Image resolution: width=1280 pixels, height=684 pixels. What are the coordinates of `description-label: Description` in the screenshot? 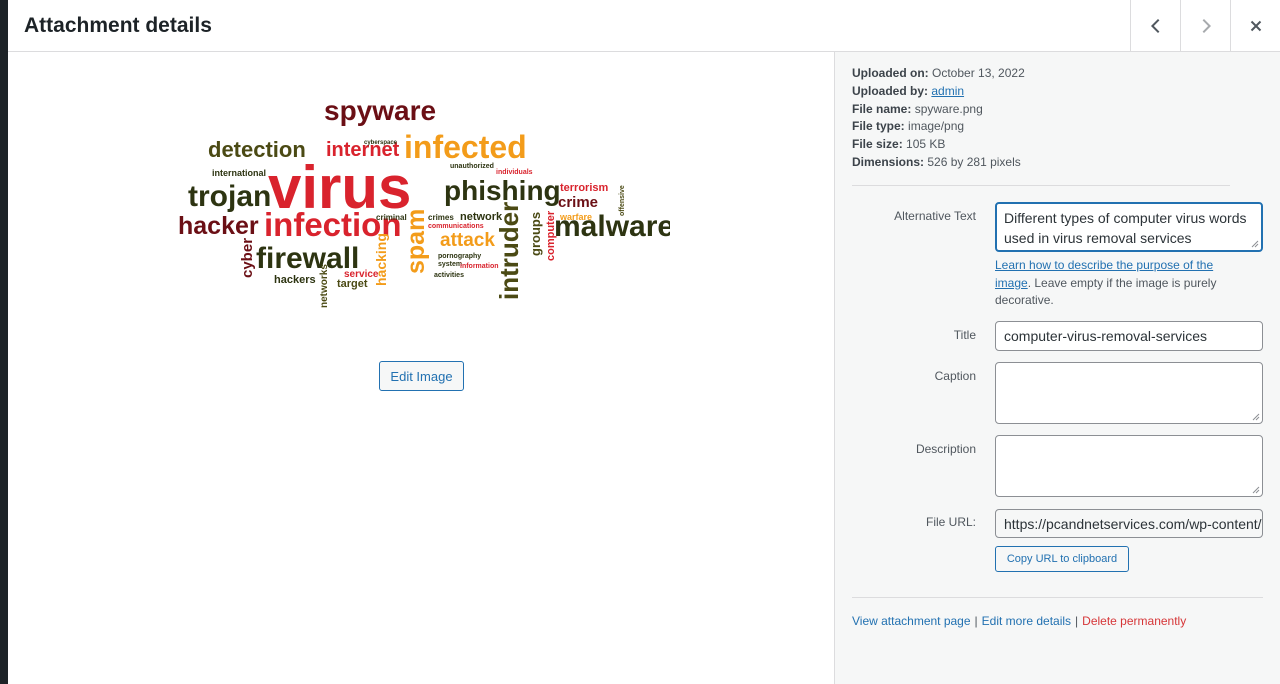 It's located at (945, 449).